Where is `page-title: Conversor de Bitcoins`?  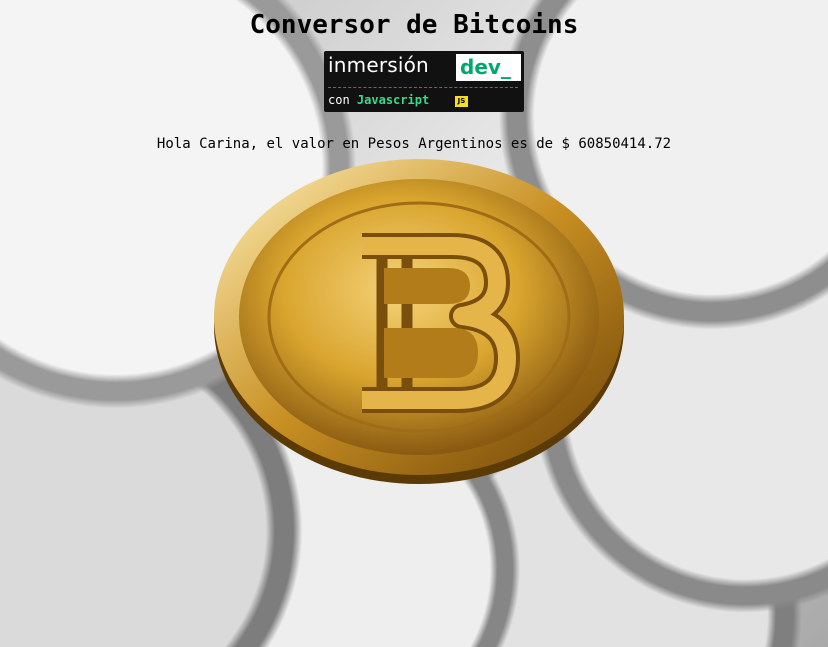
page-title: Conversor de Bitcoins is located at coordinates (414, 25).